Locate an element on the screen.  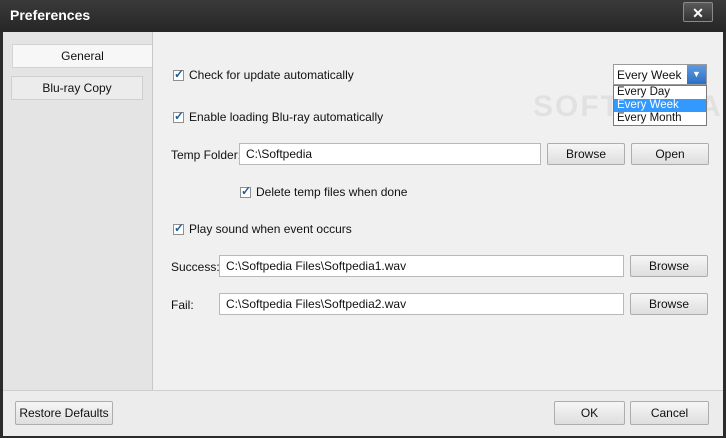
play-sound-row: ✓ Play sound when event occurs is located at coordinates (262, 228).